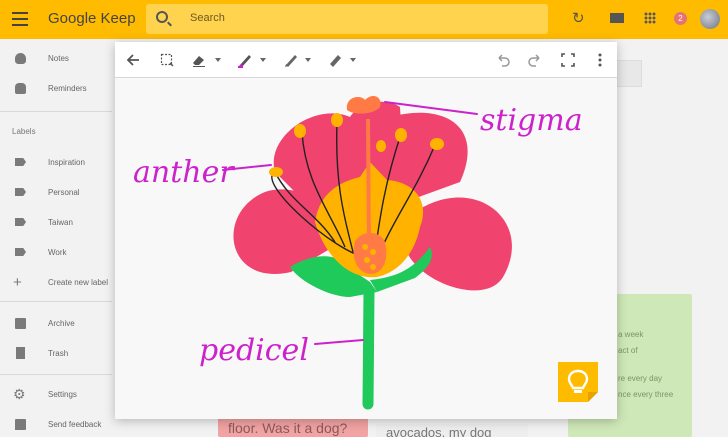 Image resolution: width=728 pixels, height=437 pixels. I want to click on search-input: Search, so click(207, 18).